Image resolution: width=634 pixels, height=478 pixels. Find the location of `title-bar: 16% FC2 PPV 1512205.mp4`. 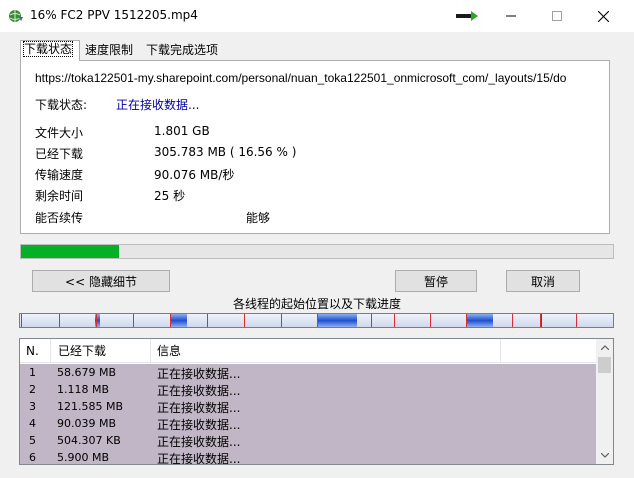

title-bar: 16% FC2 PPV 1512205.mp4 is located at coordinates (317, 16).